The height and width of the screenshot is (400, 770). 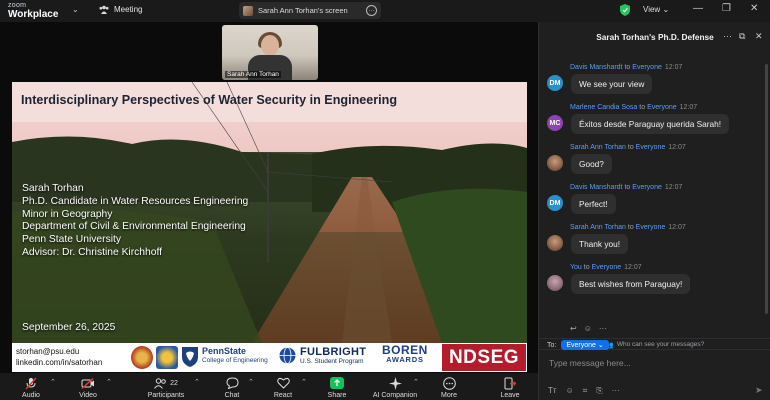 What do you see at coordinates (616, 391) in the screenshot?
I see `composer-more-icon: ···` at bounding box center [616, 391].